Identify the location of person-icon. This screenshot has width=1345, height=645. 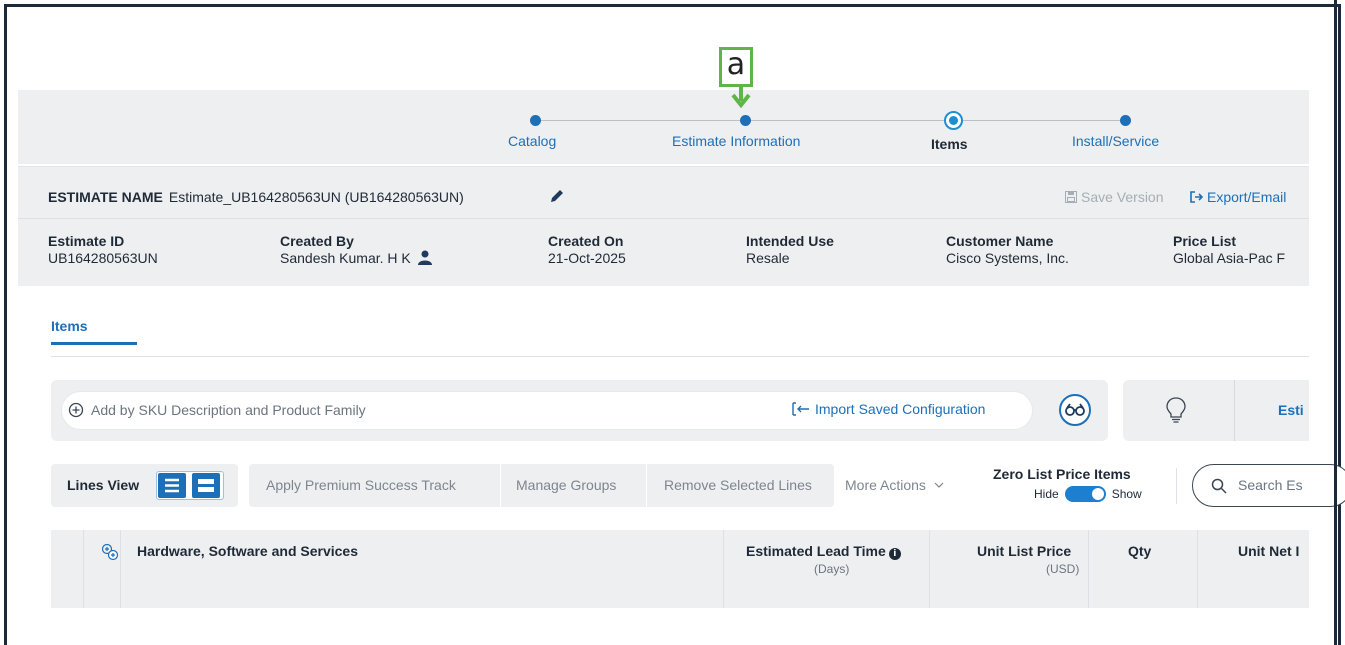
(425, 257).